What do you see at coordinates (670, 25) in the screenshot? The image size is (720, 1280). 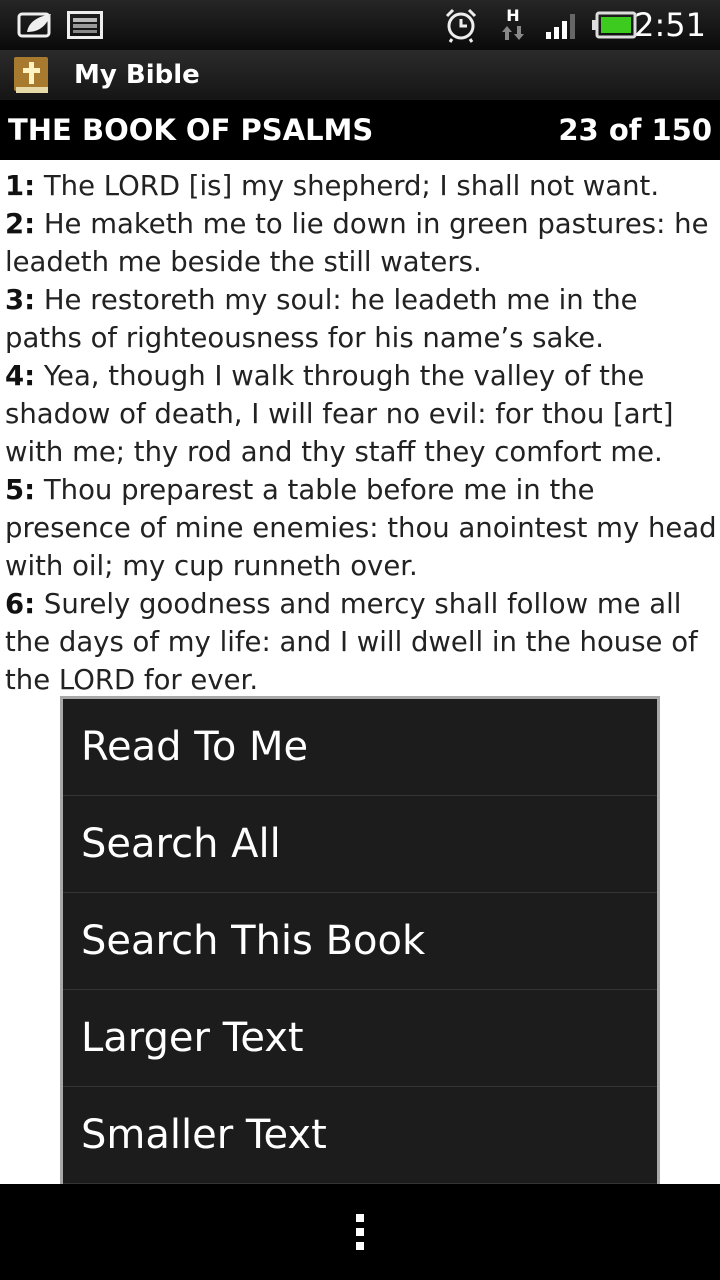 I see `clock-time: 2:51` at bounding box center [670, 25].